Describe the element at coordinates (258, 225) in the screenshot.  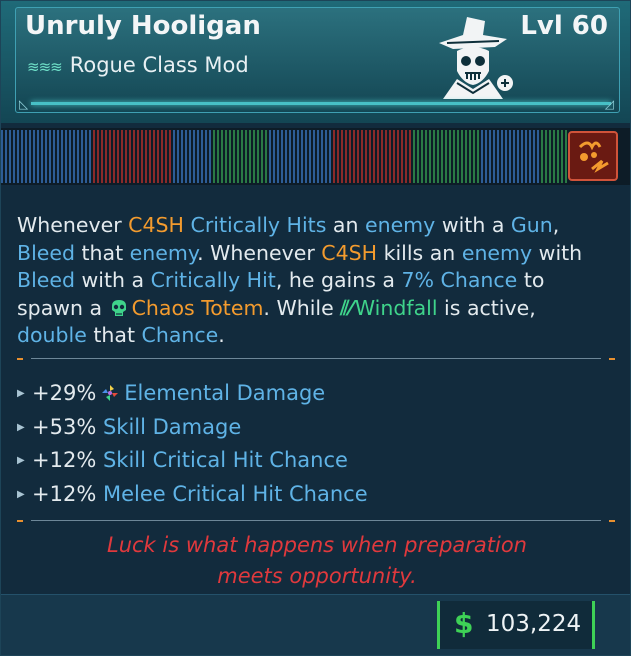
I see `keyword-critically-hits: Critically Hits` at that location.